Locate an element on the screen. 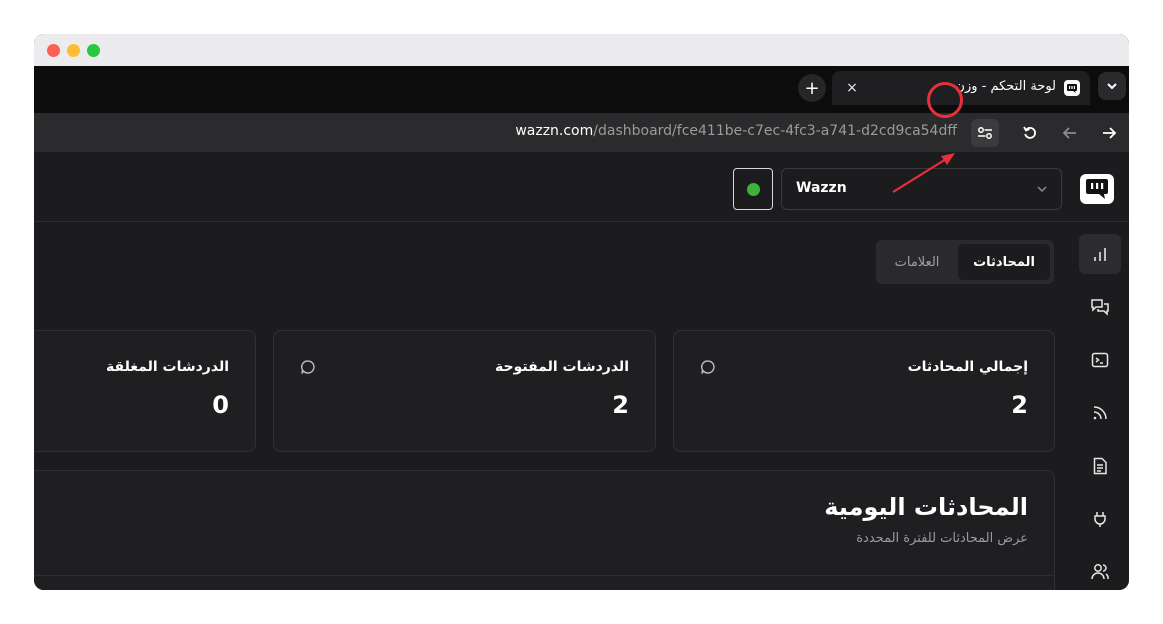 The width and height of the screenshot is (1163, 624). sidebar is located at coordinates (1101, 406).